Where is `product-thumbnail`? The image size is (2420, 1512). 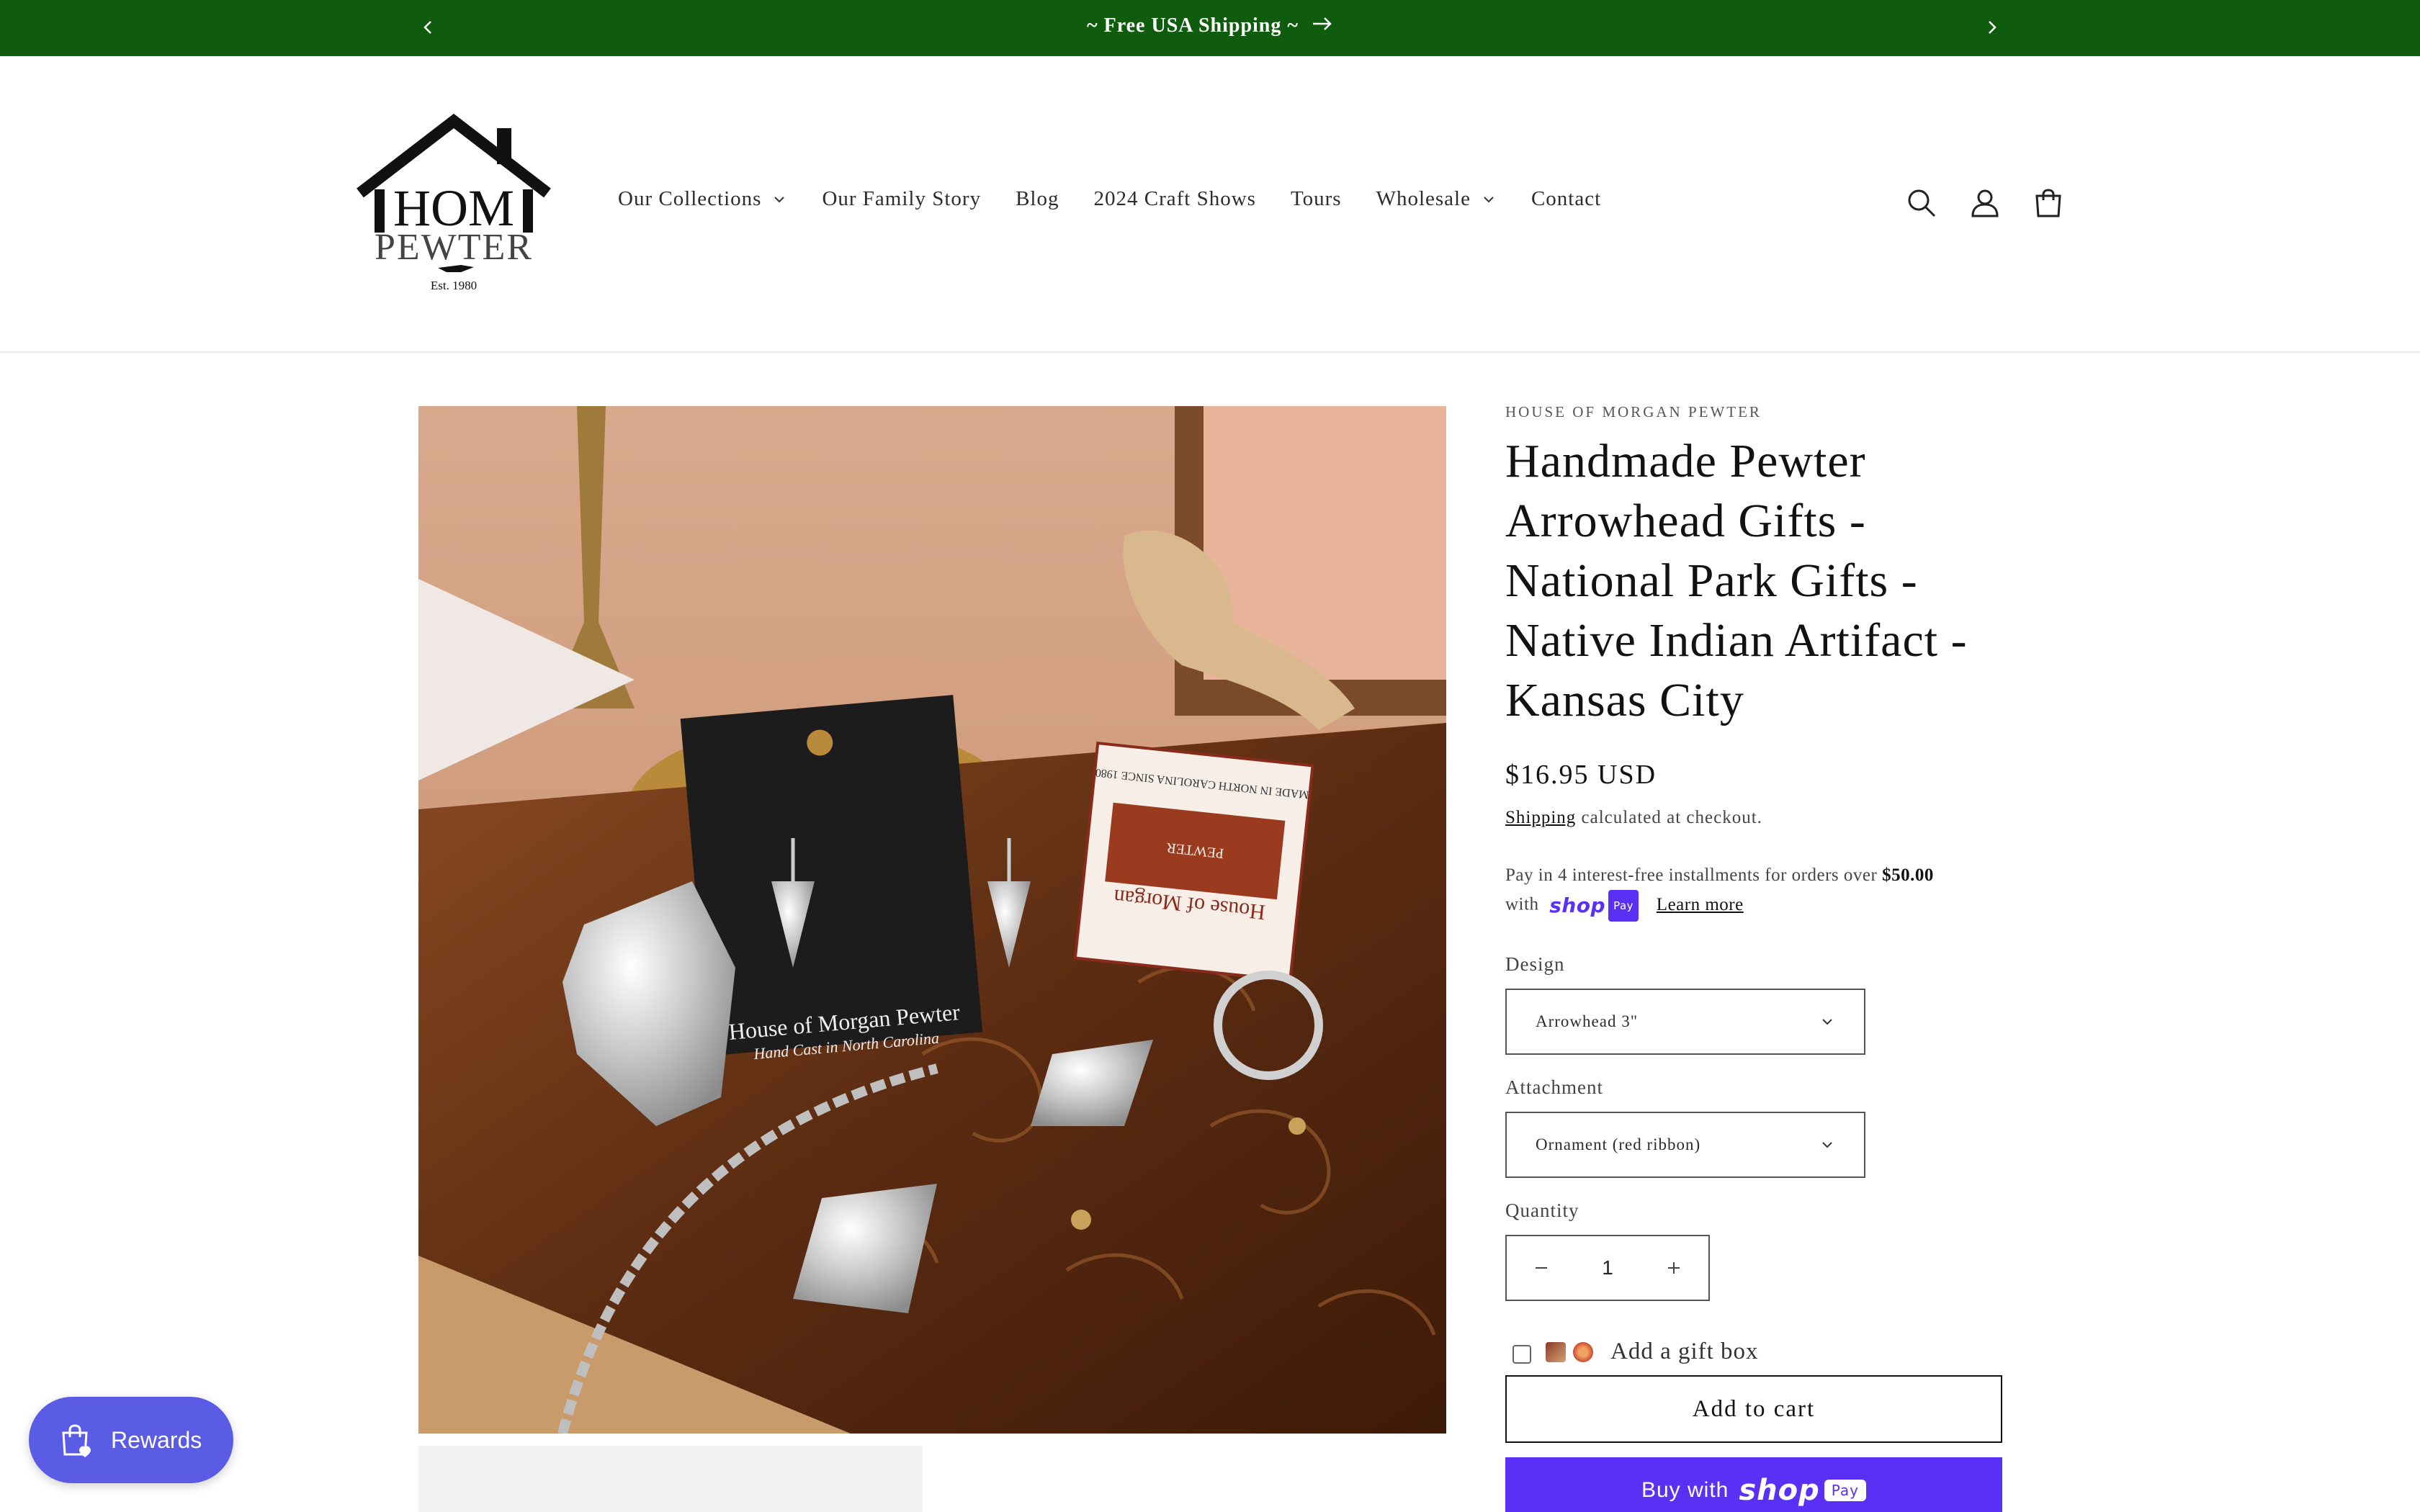
product-thumbnail is located at coordinates (670, 1479).